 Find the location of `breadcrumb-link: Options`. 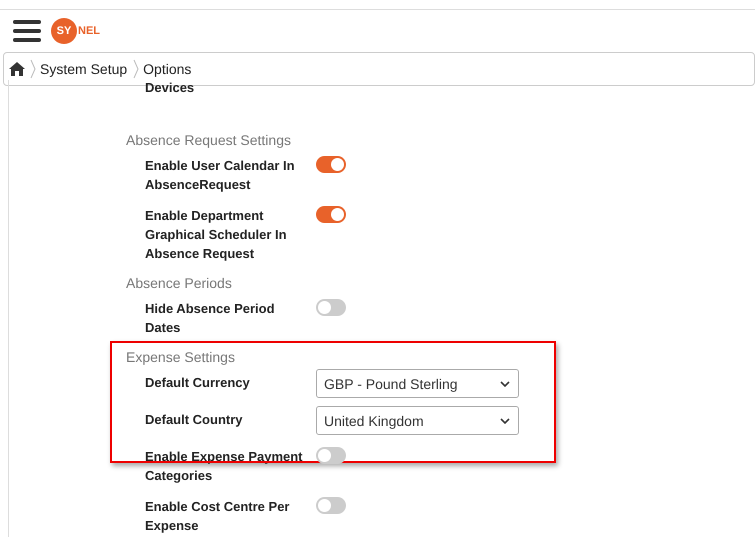

breadcrumb-link: Options is located at coordinates (167, 69).